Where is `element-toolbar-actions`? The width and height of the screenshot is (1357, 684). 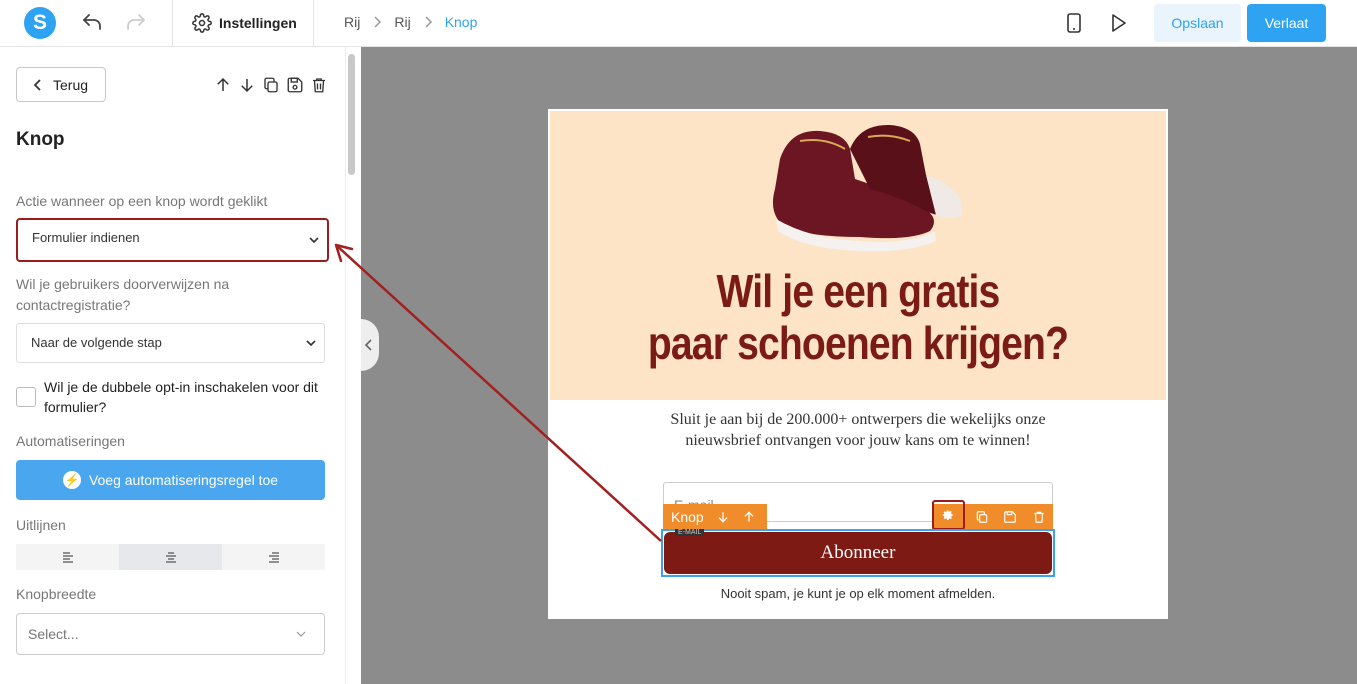
element-toolbar-actions is located at coordinates (993, 515).